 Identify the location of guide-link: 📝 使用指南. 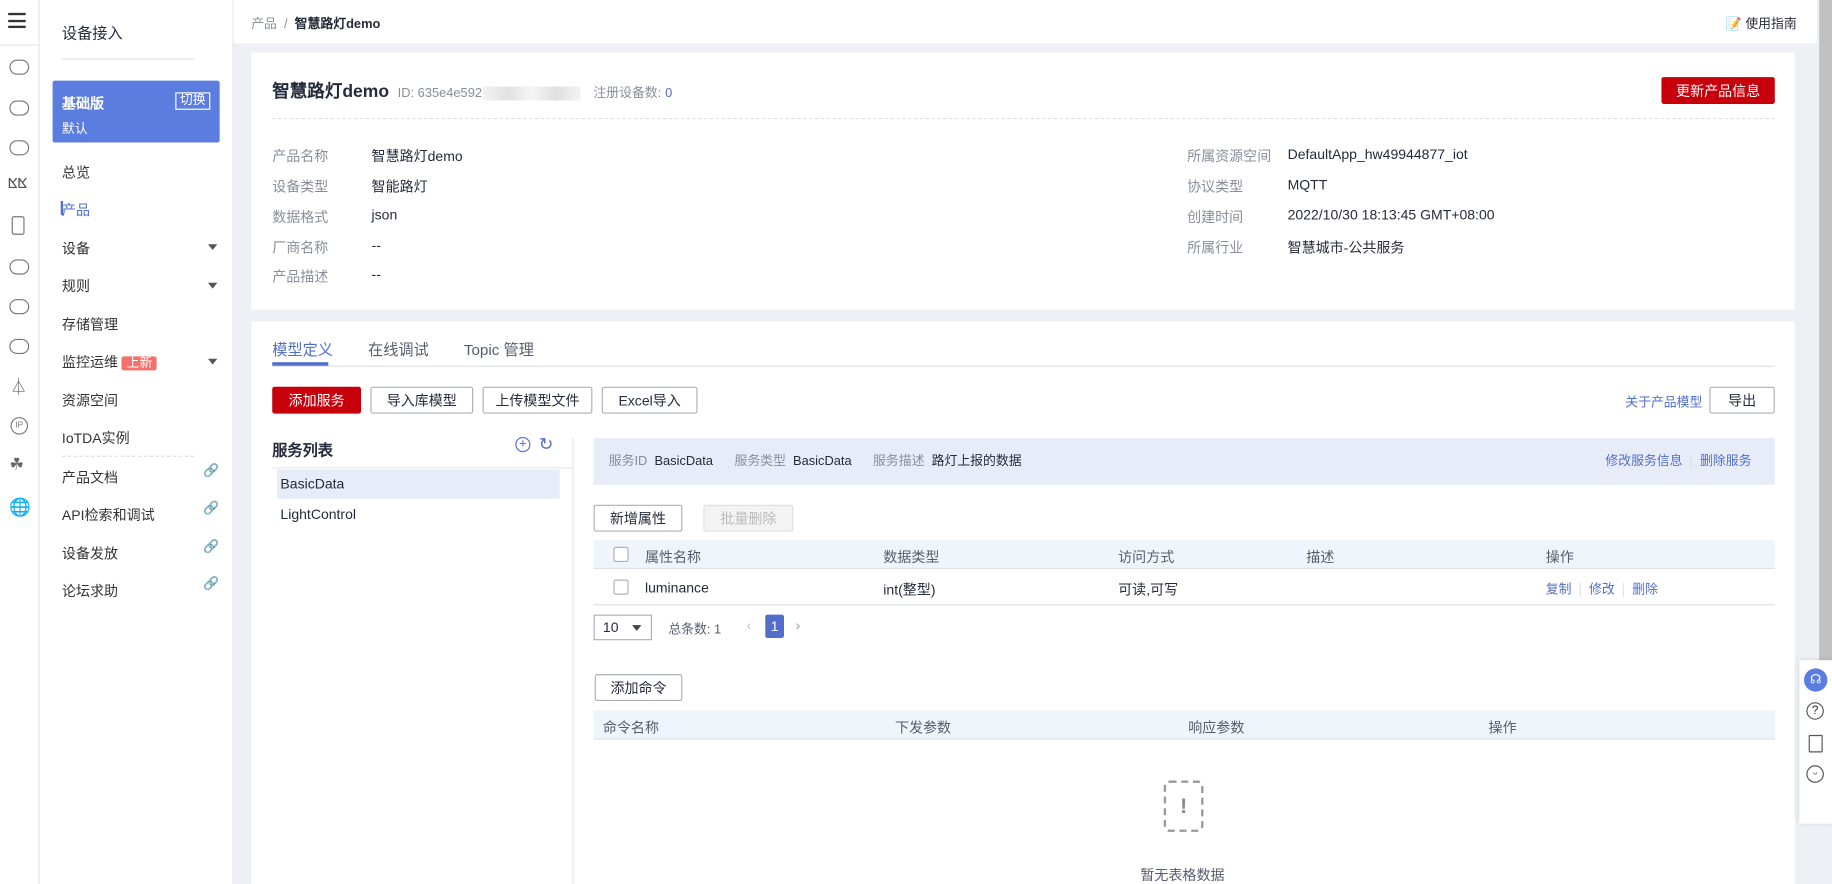
(1761, 23).